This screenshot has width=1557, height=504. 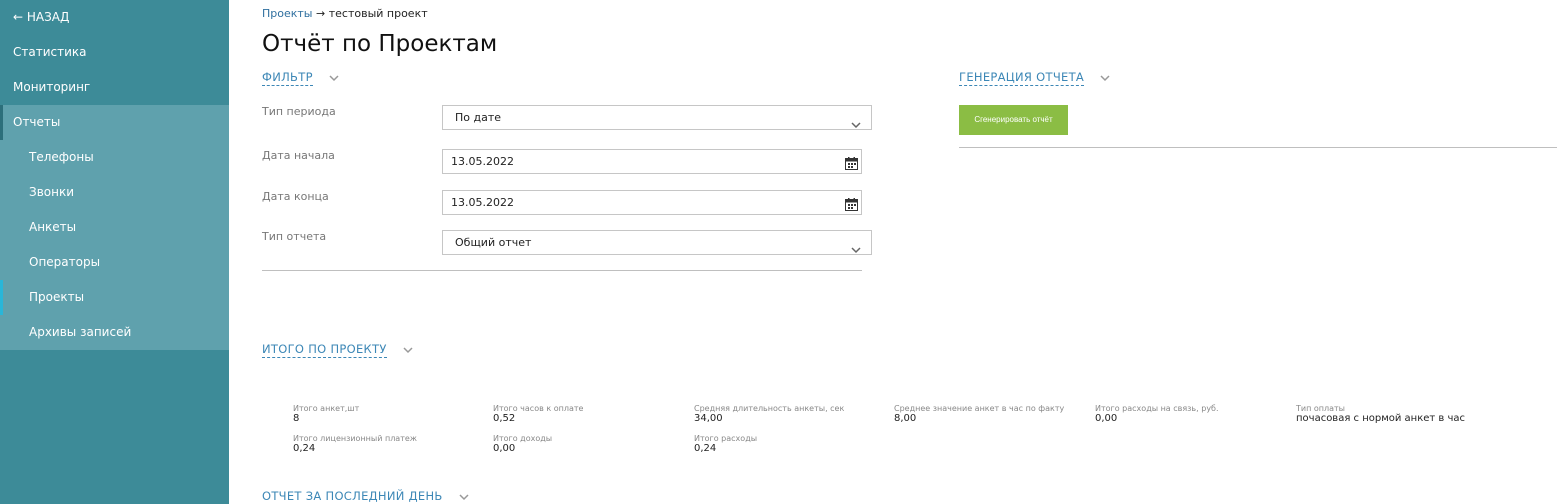 What do you see at coordinates (708, 418) in the screenshot?
I see `stat-value: 34,00` at bounding box center [708, 418].